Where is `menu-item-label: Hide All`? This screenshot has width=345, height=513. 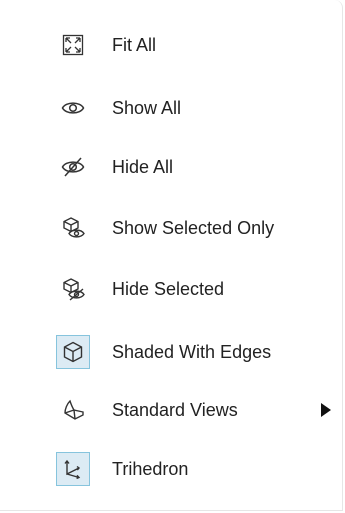 menu-item-label: Hide All is located at coordinates (143, 167).